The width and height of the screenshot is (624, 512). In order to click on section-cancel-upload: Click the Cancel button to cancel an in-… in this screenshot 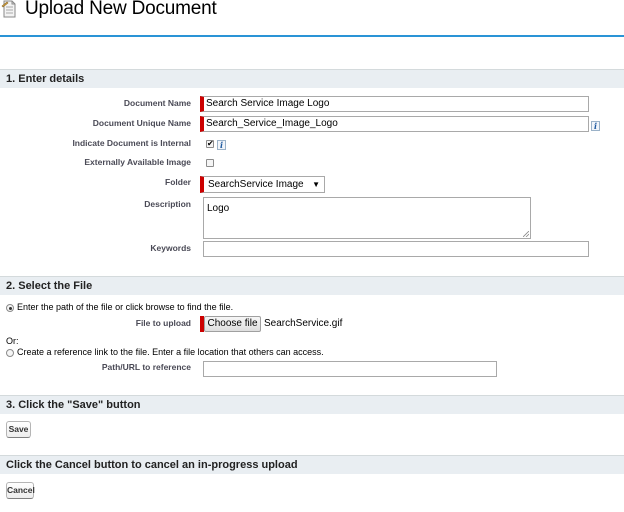, I will do `click(312, 464)`.